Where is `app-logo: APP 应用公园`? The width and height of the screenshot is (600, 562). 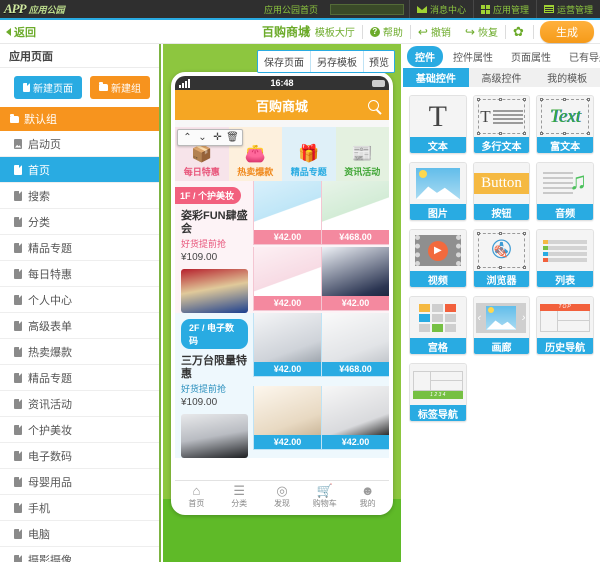
app-logo: APP 应用公园 is located at coordinates (47, 9).